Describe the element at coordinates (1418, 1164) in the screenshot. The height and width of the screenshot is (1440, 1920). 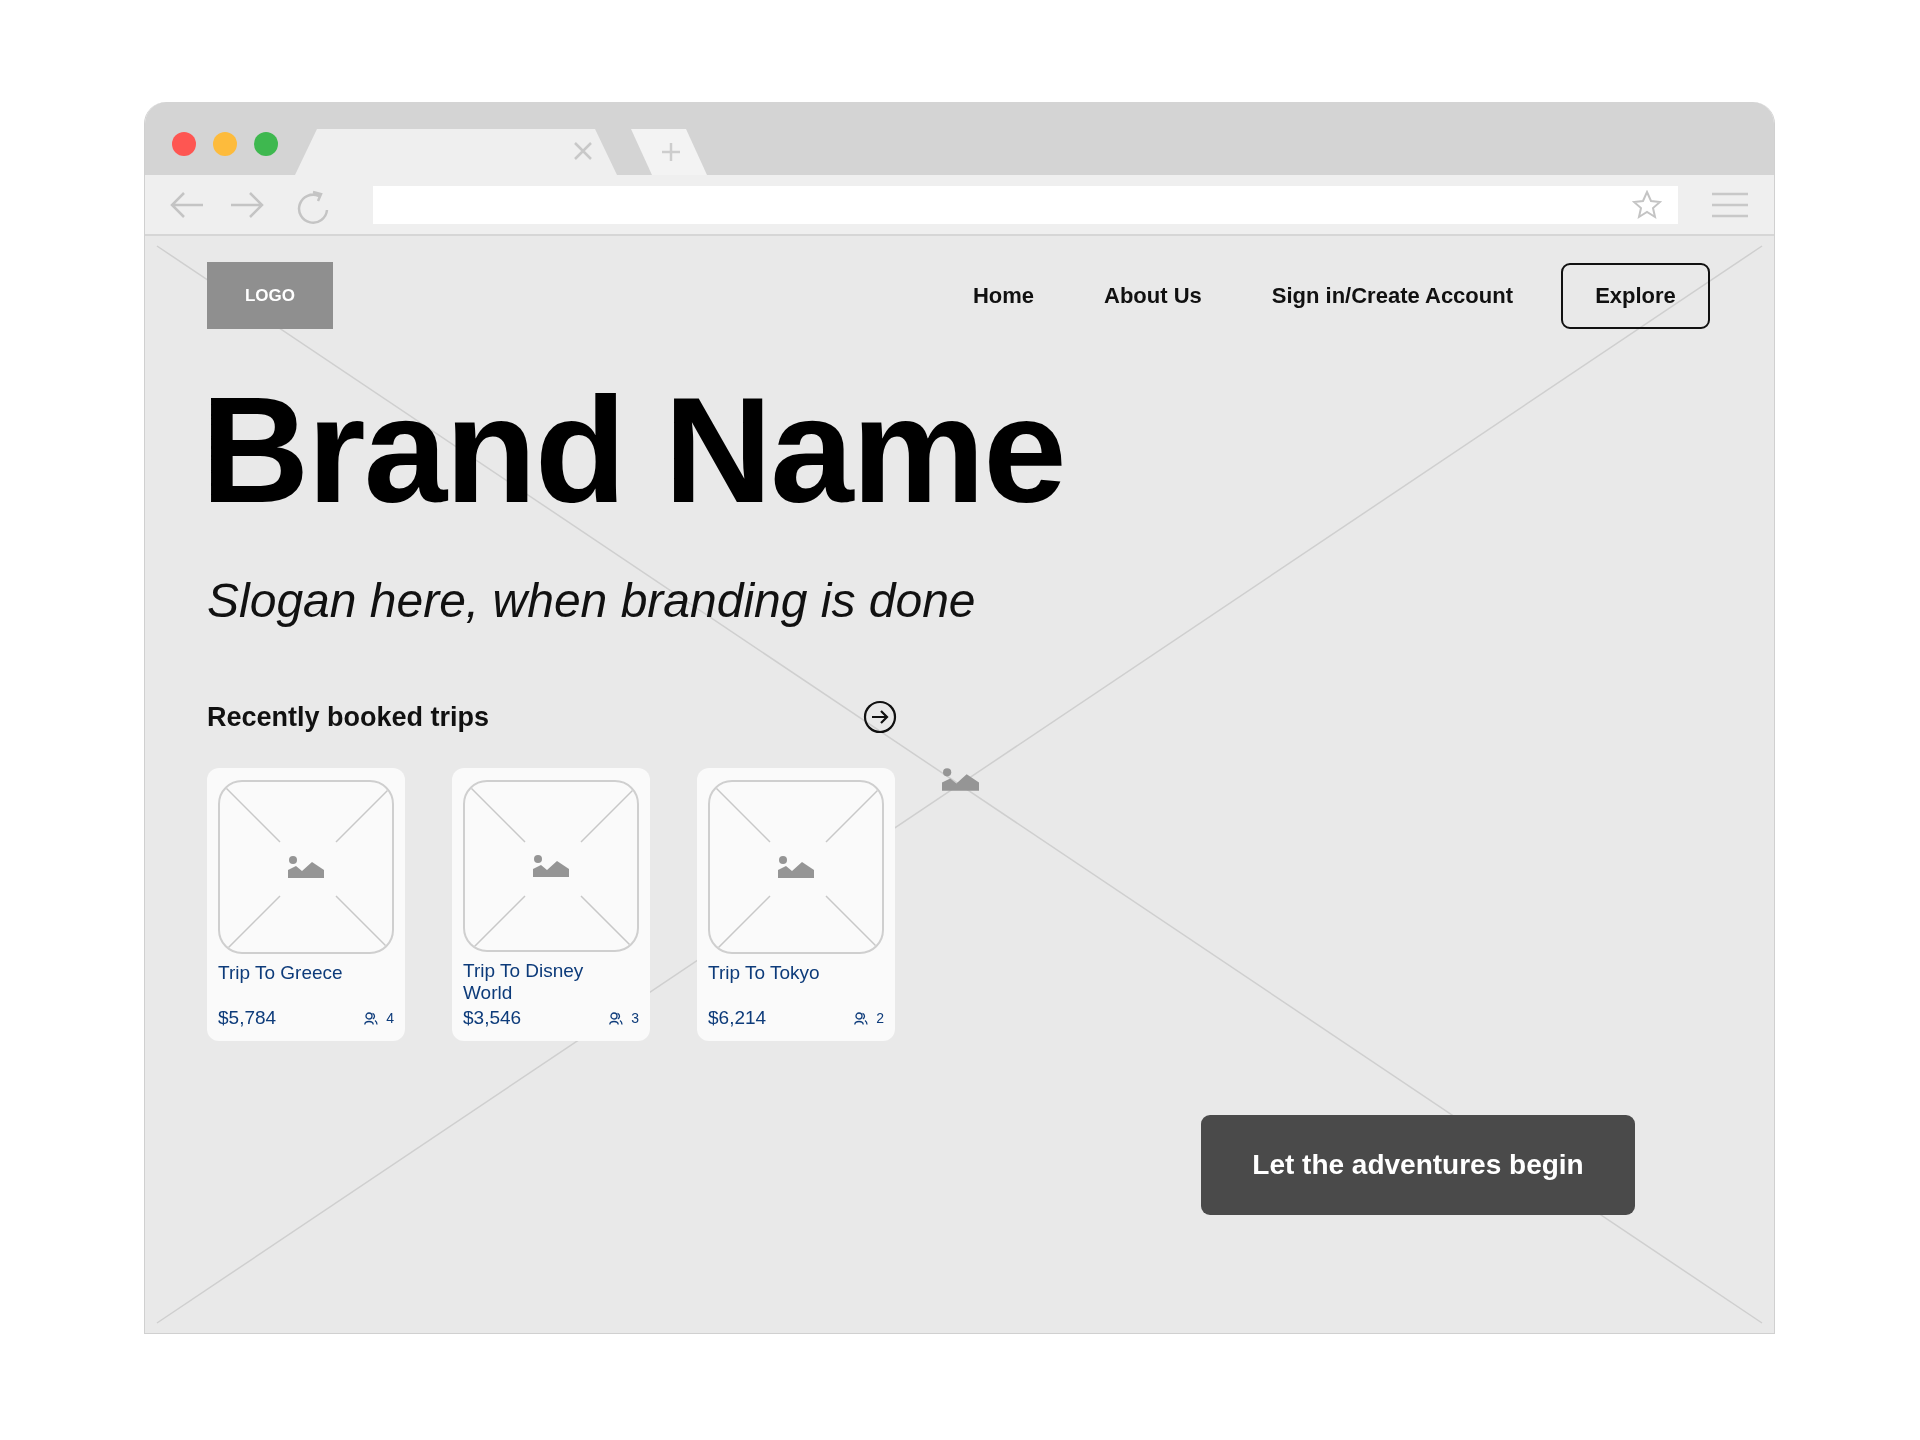
I see `cta-button: Let the adventures begin` at that location.